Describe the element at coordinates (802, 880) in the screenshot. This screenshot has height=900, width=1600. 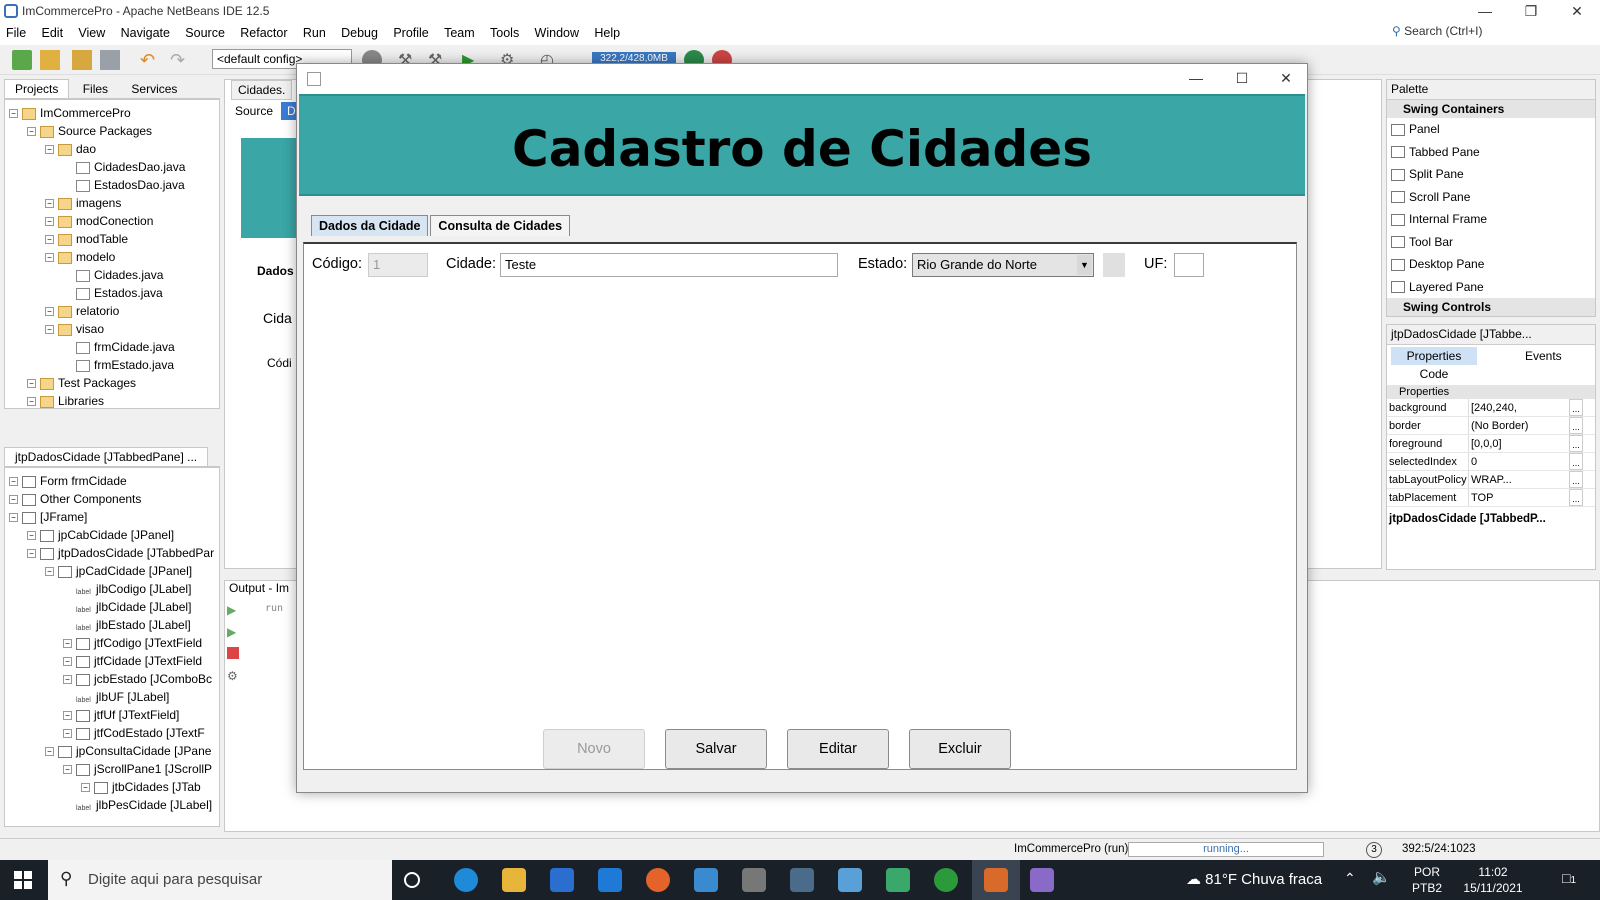
I see `pgadmin-icon` at that location.